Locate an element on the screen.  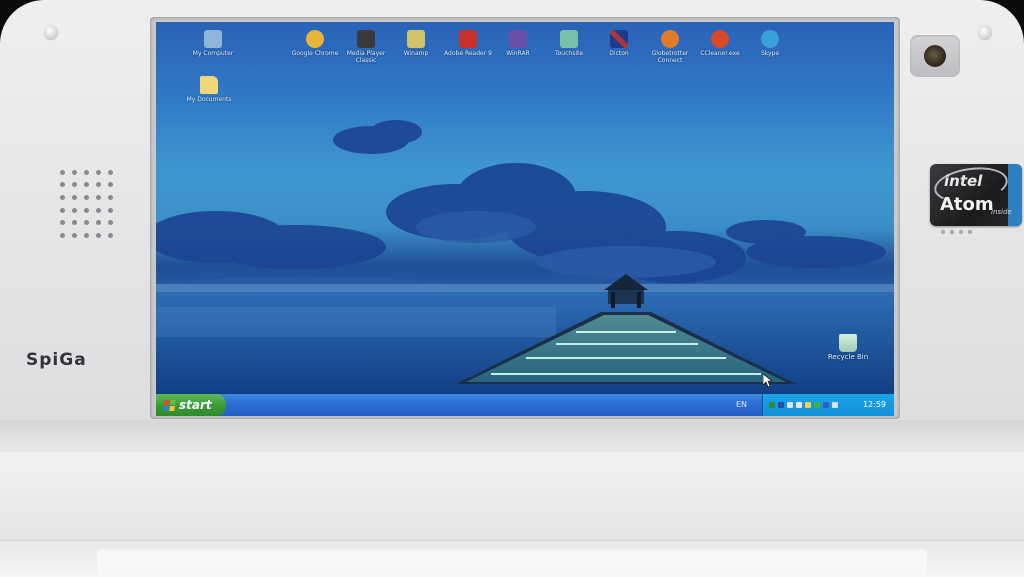
sync-icon is located at coordinates (808, 405).